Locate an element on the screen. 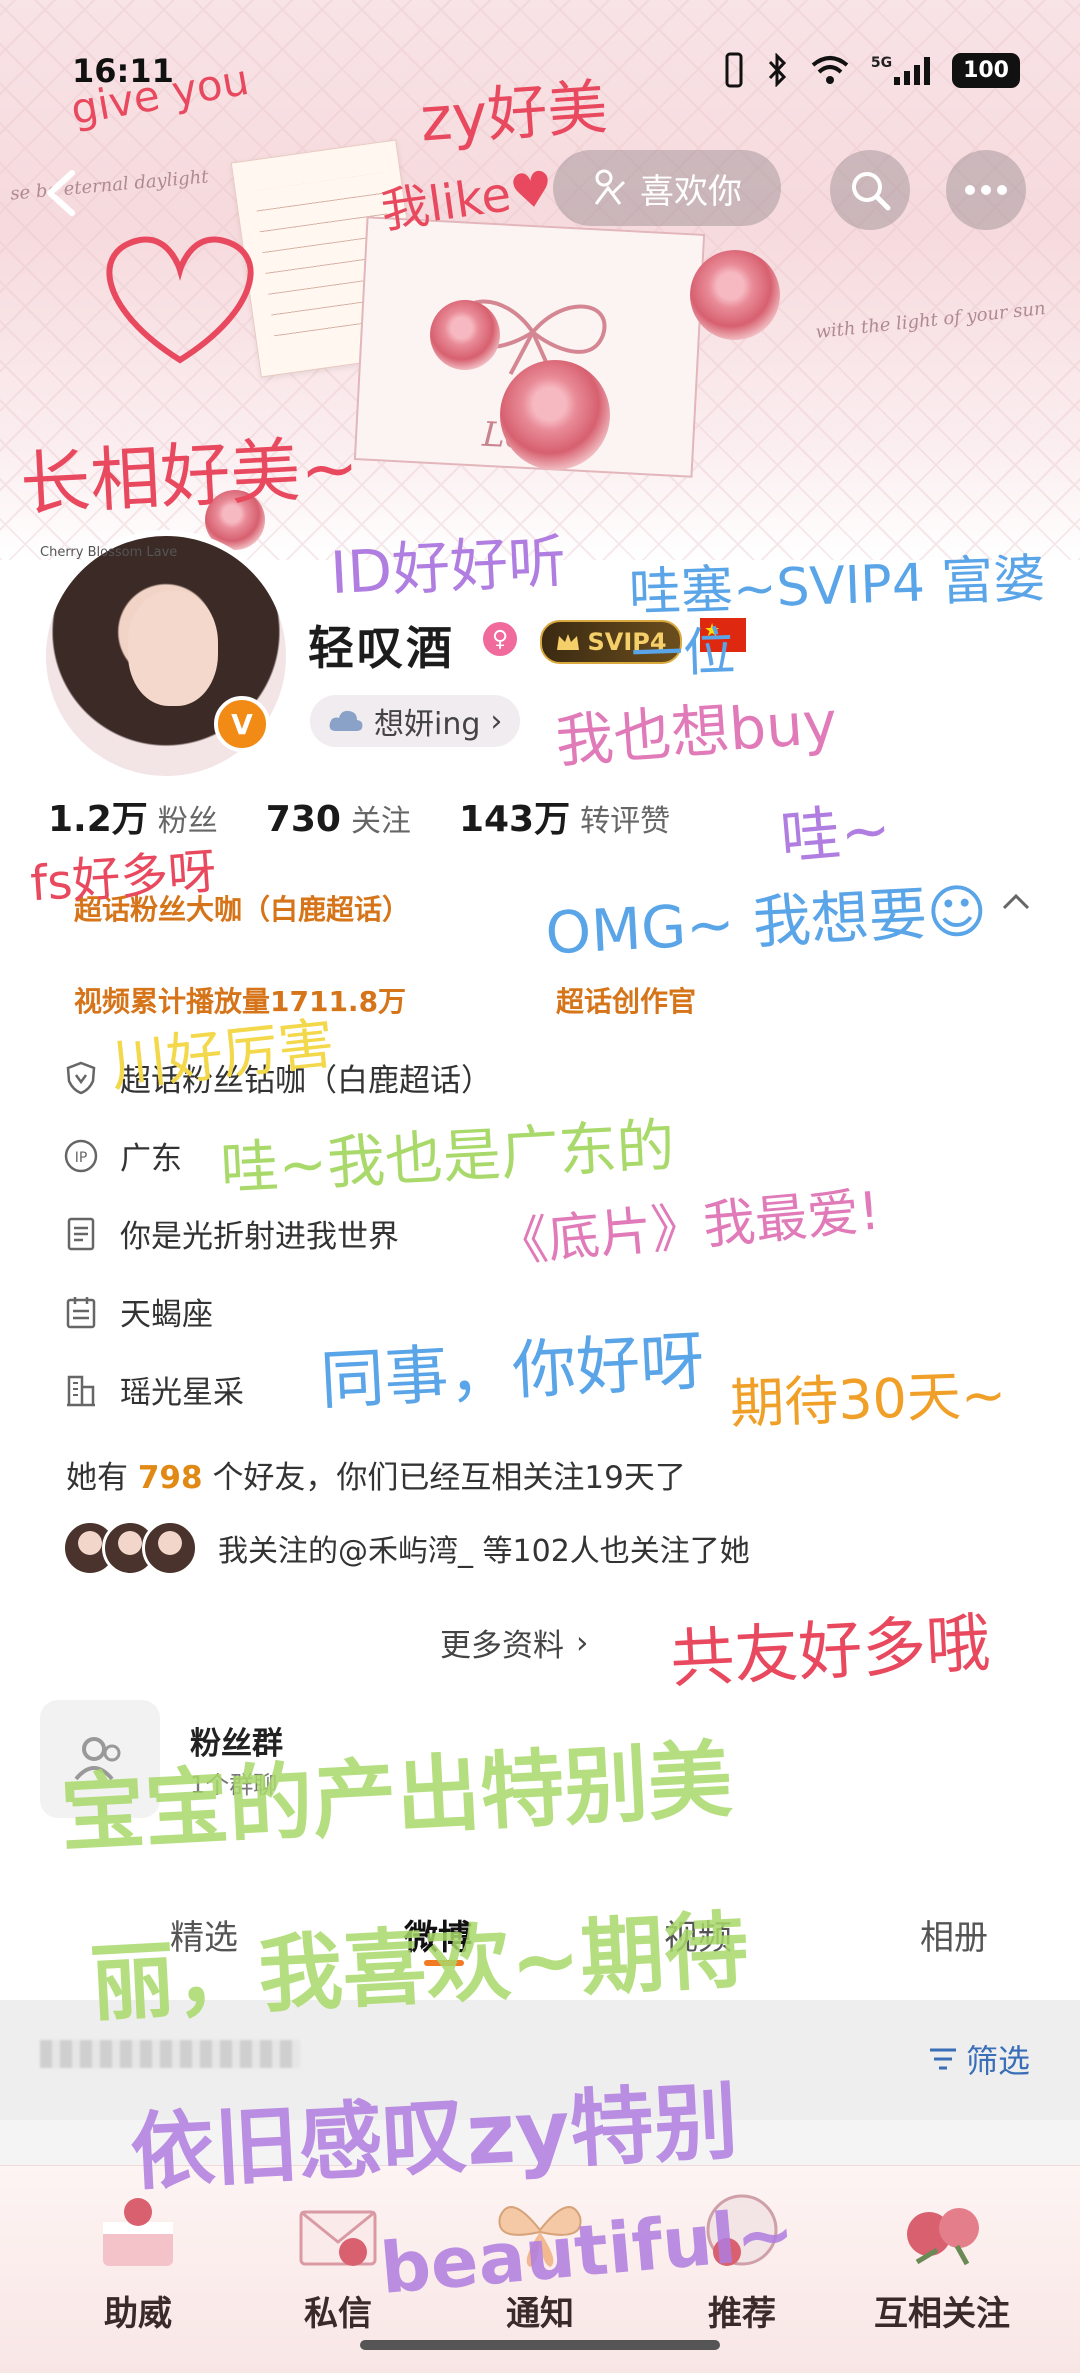 The width and height of the screenshot is (1080, 2373). profile-nickname: 轻叹酒 is located at coordinates (381, 648).